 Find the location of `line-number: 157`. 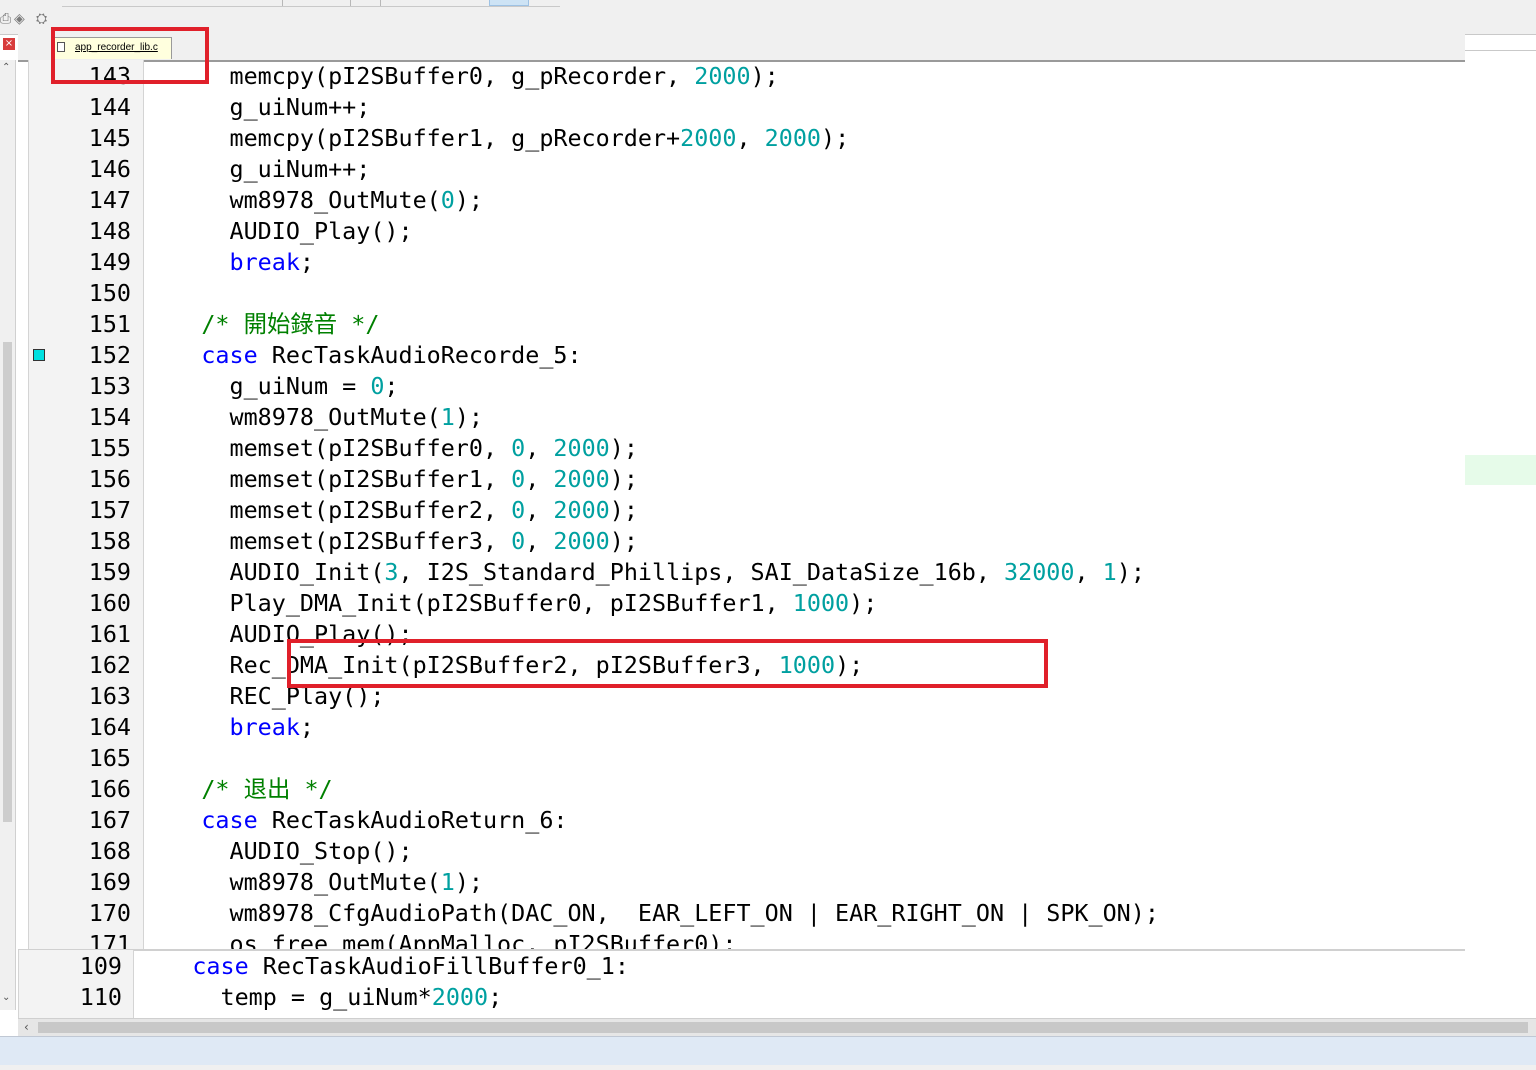

line-number: 157 is located at coordinates (109, 510).